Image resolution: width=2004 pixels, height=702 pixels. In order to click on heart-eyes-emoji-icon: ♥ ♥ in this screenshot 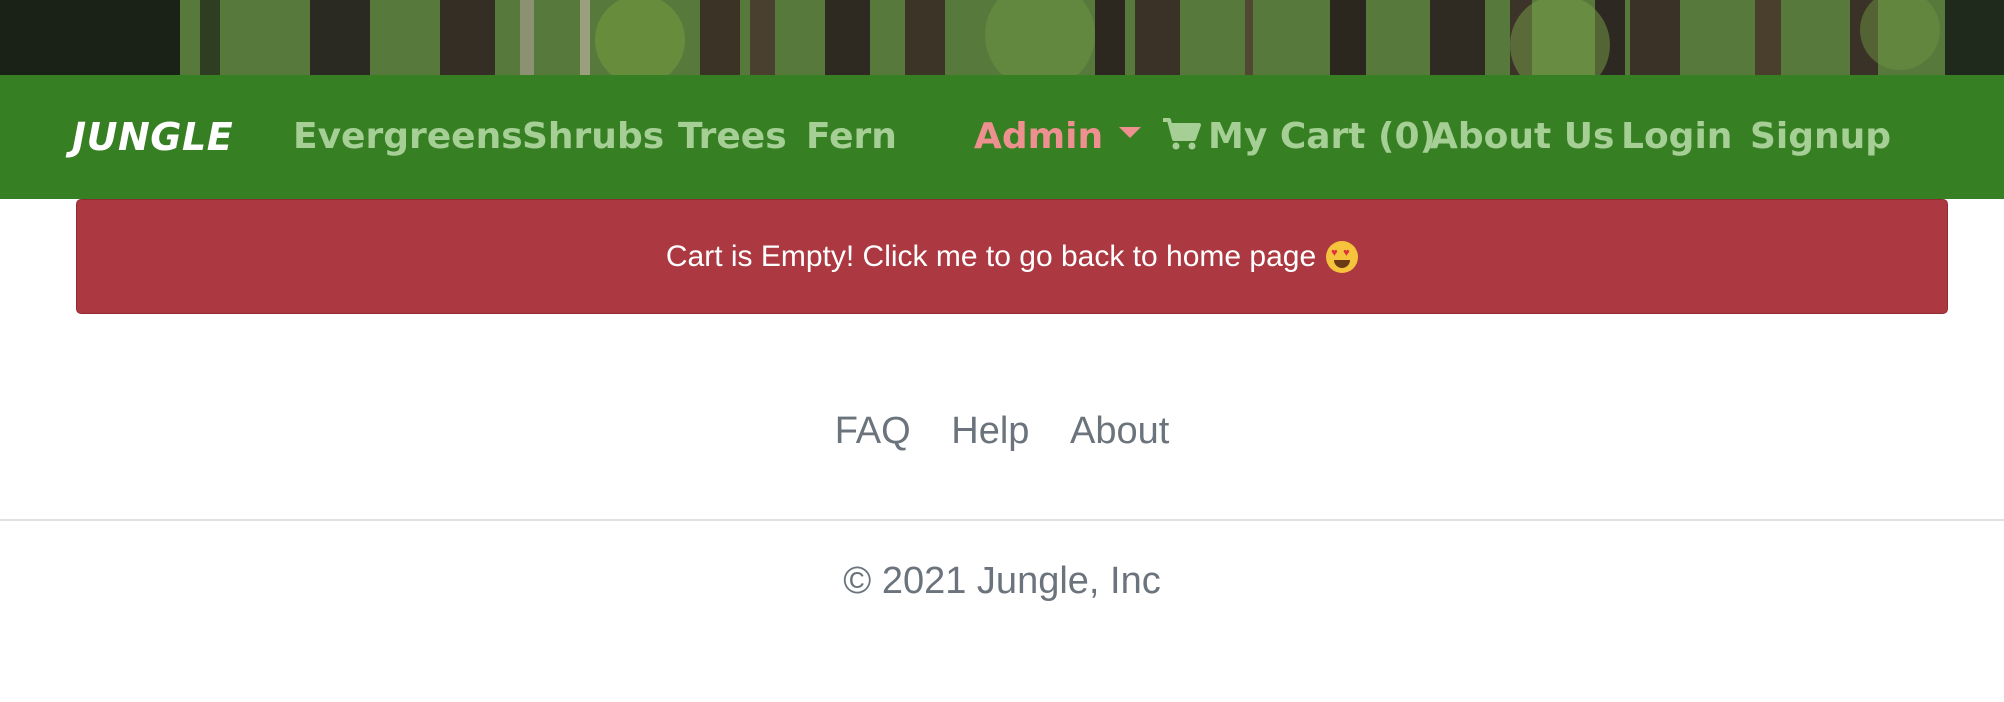, I will do `click(1342, 256)`.